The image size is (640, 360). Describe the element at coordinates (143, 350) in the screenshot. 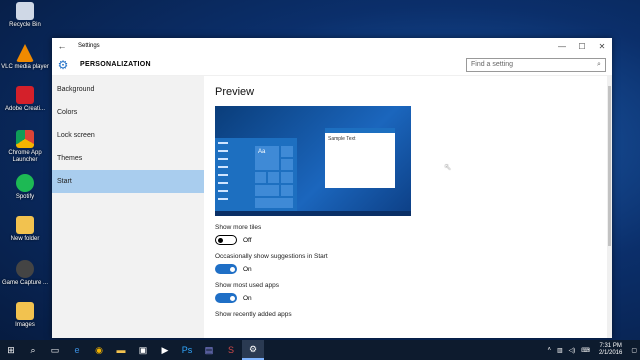

I see `store-icon: ▣` at that location.